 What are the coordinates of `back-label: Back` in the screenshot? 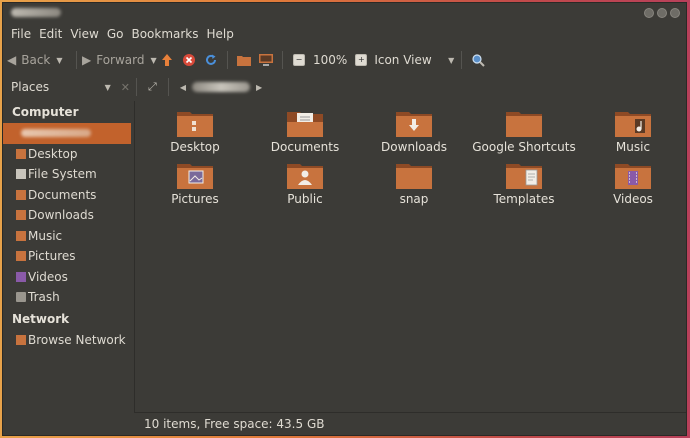 It's located at (36, 60).